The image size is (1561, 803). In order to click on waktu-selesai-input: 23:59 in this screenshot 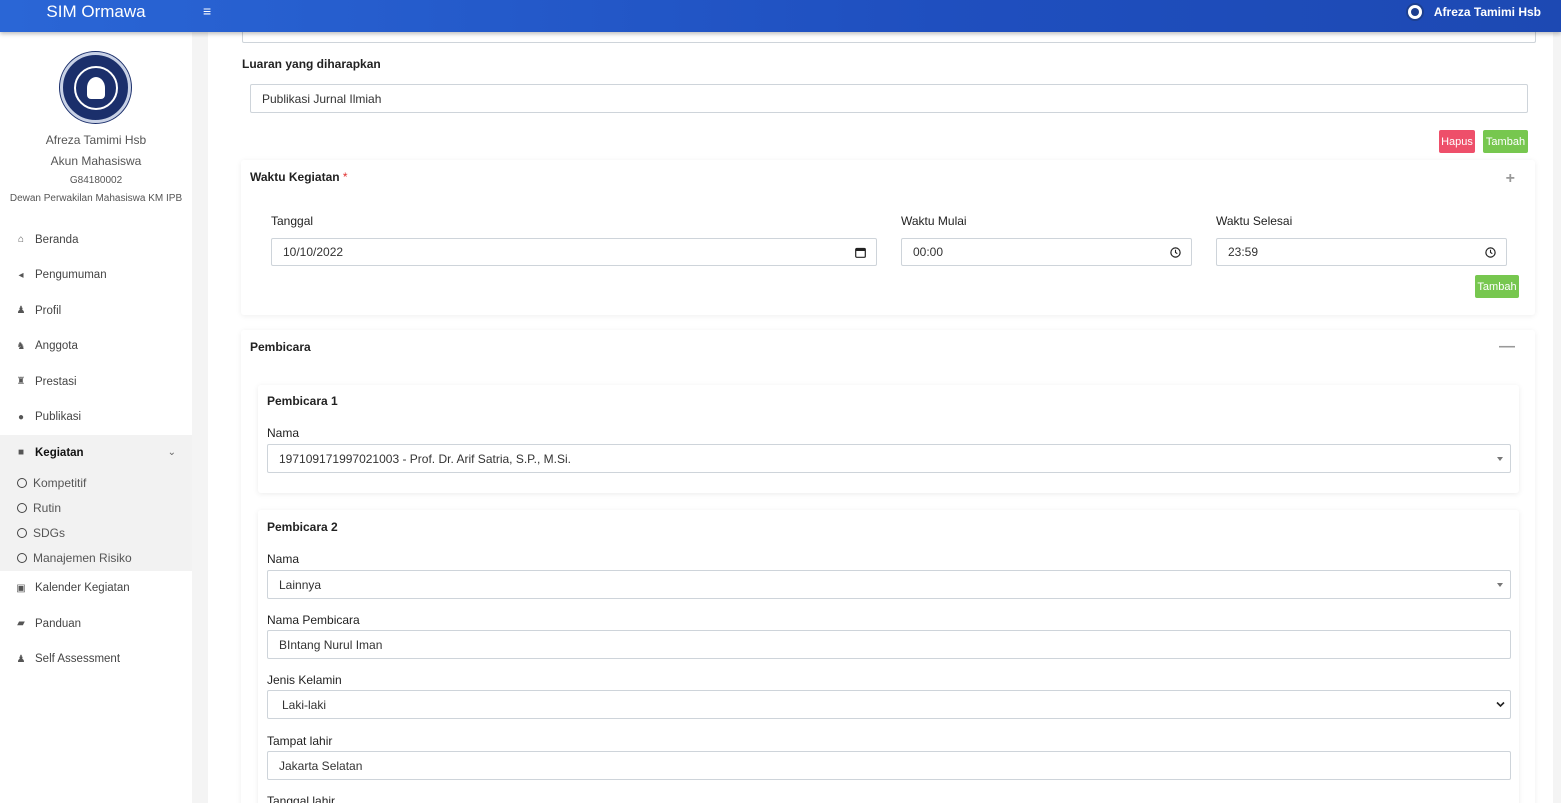, I will do `click(1361, 252)`.